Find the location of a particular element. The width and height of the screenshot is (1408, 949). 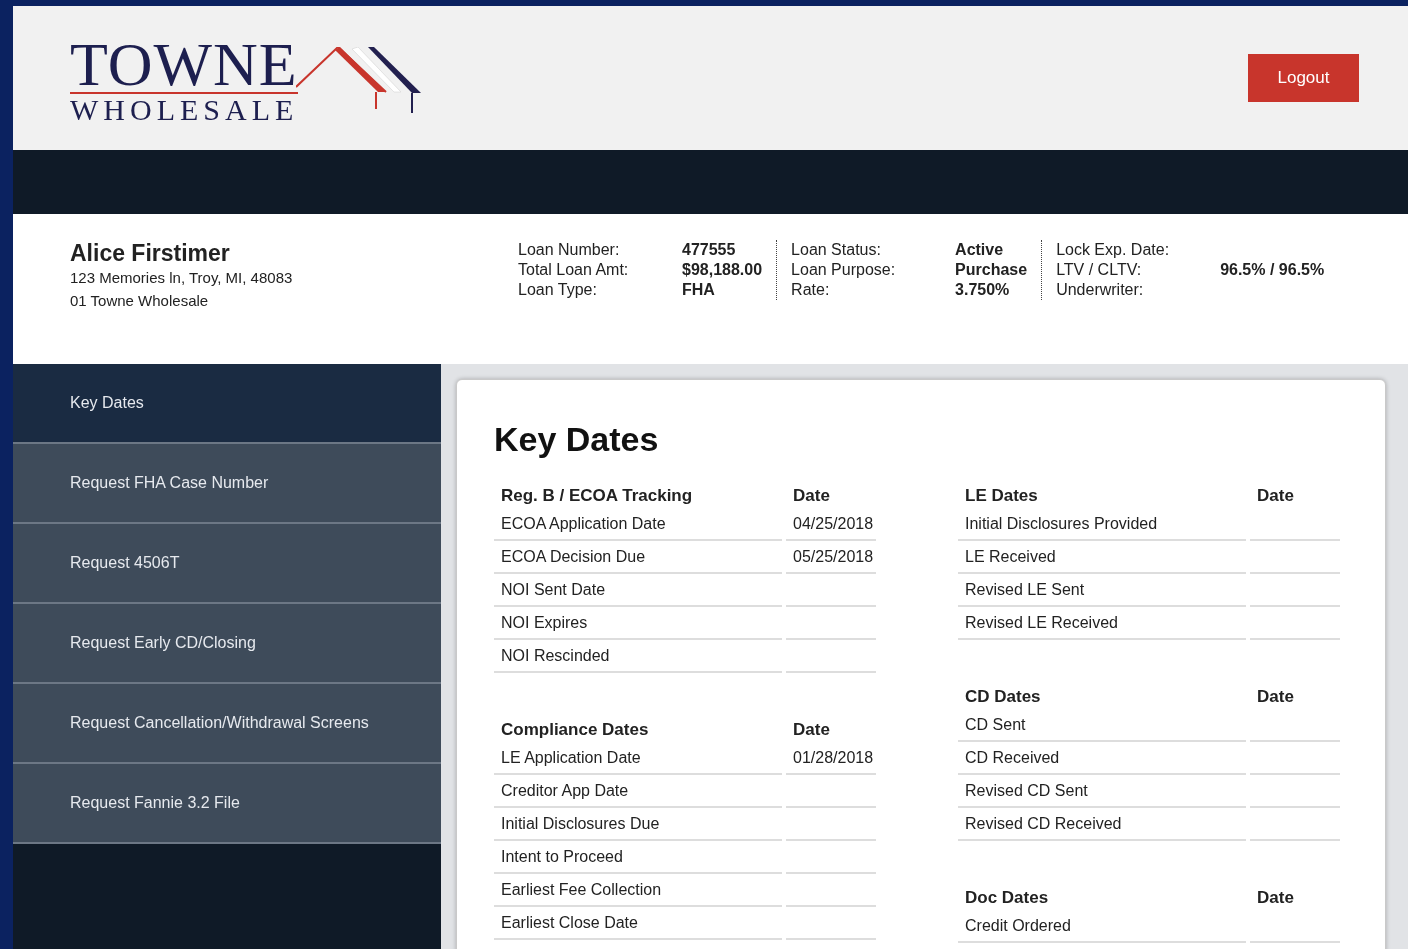

date-label: NOI Rescinded is located at coordinates (555, 655).